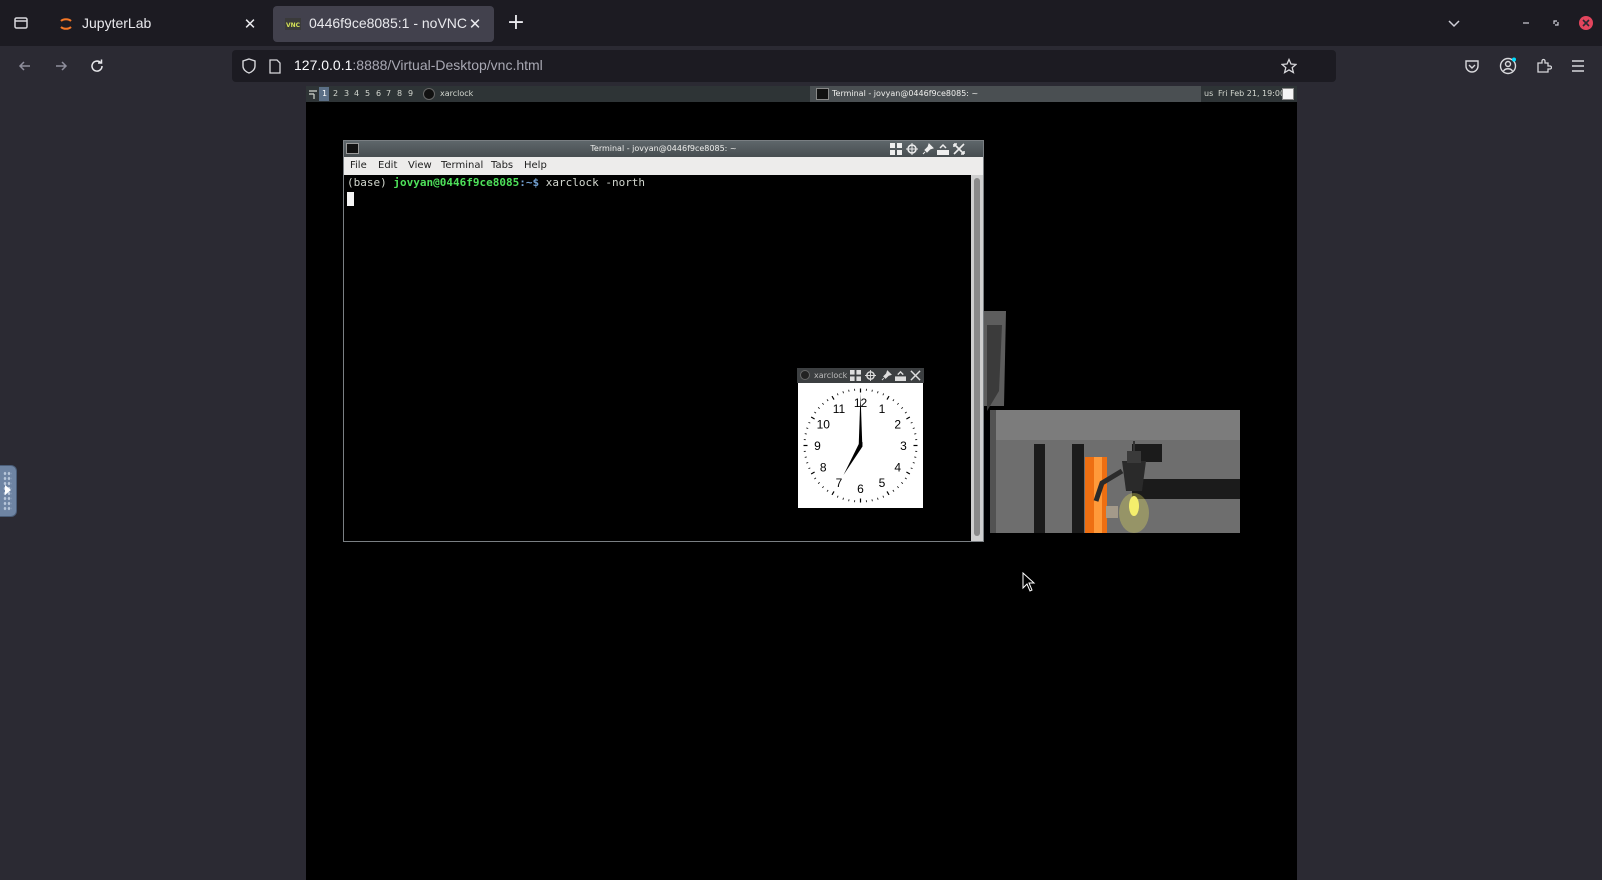 The height and width of the screenshot is (880, 1602). I want to click on workspace-7: 7, so click(388, 93).